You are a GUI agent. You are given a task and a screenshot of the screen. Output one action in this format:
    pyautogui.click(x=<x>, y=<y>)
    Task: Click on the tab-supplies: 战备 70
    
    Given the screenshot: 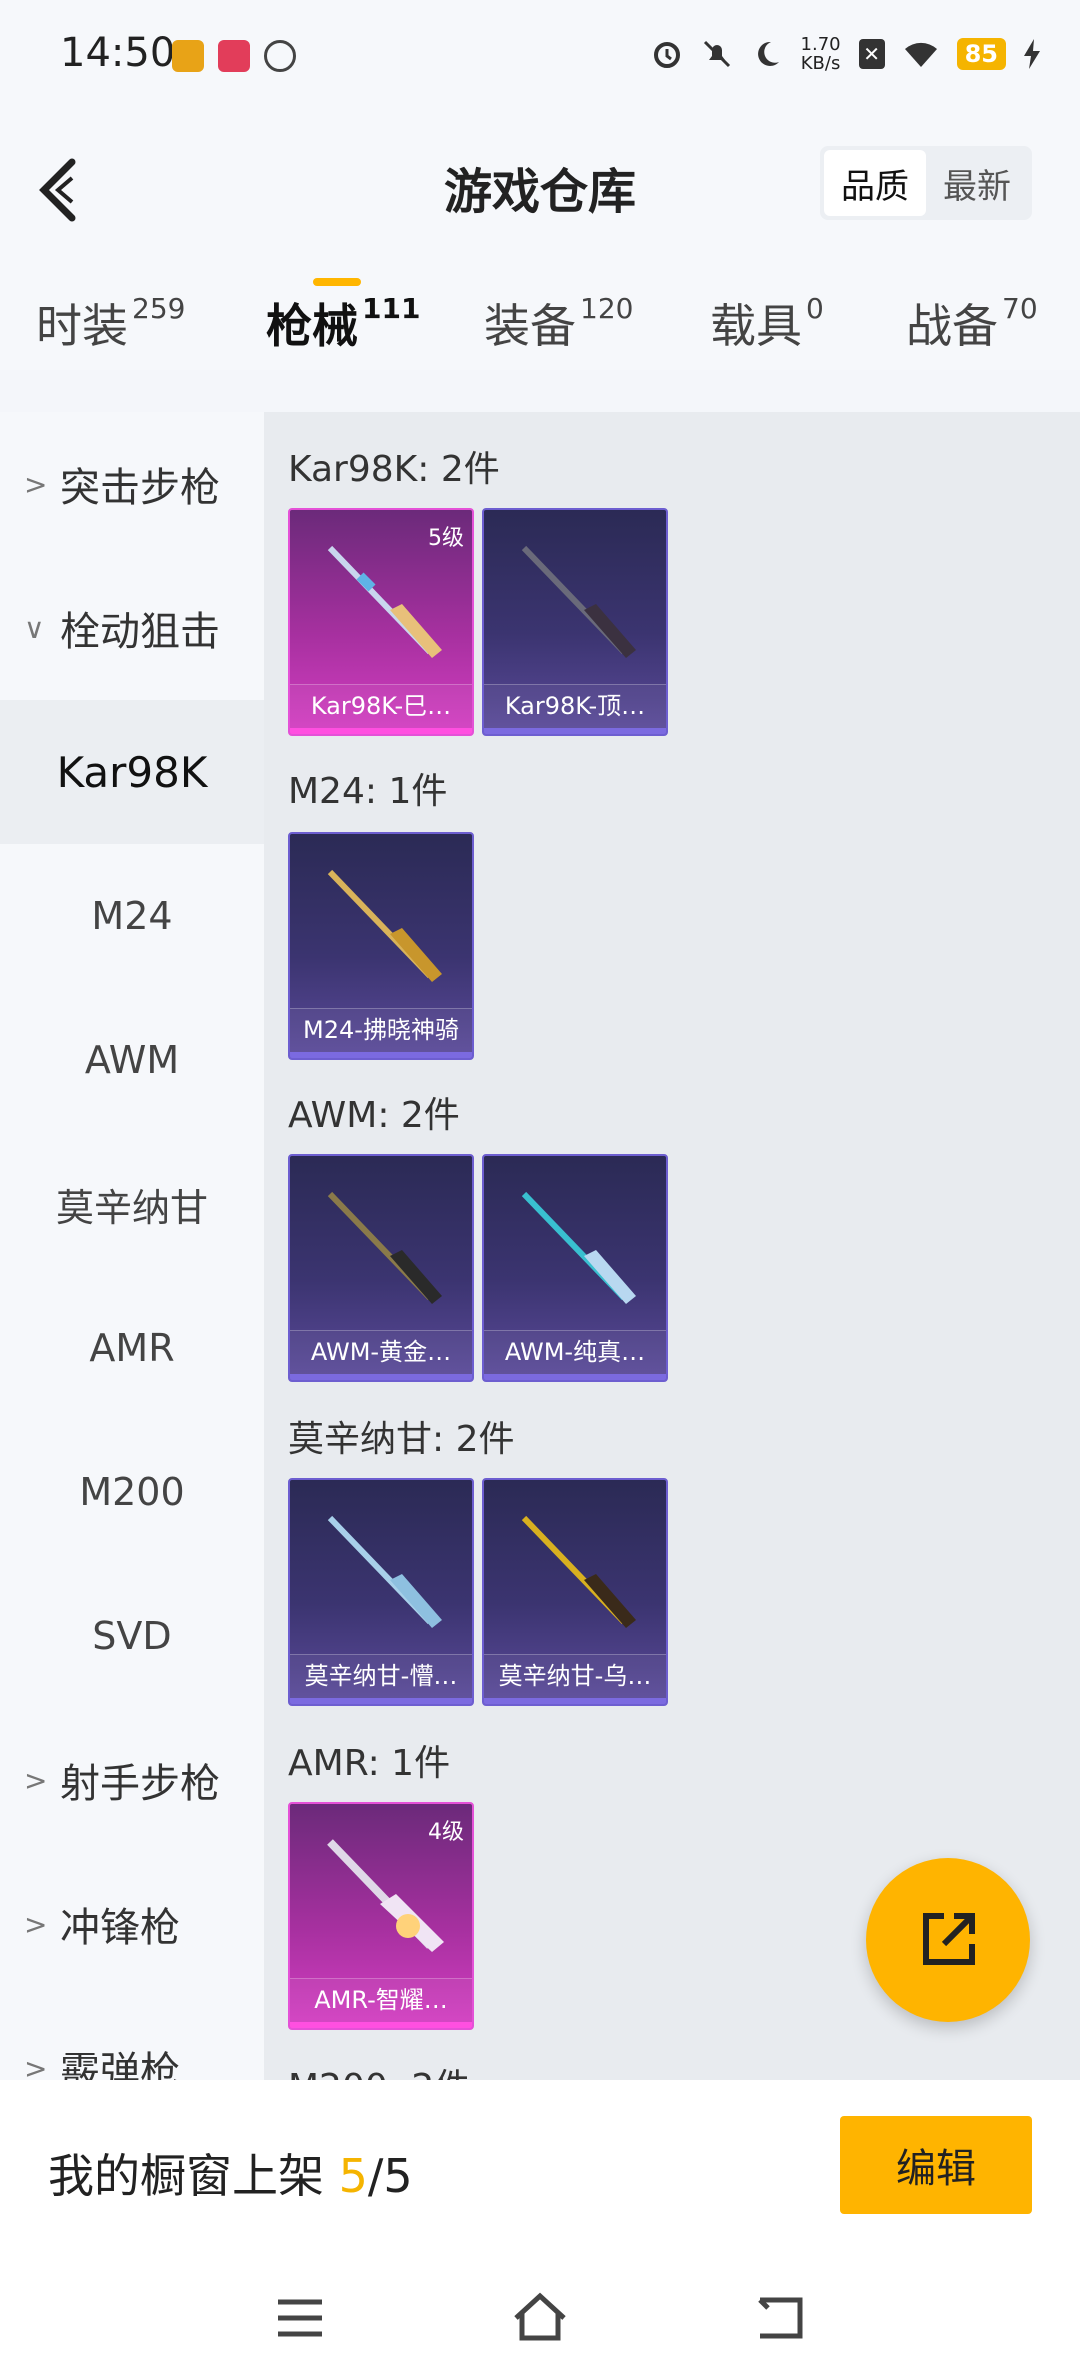 What is the action you would take?
    pyautogui.click(x=972, y=323)
    